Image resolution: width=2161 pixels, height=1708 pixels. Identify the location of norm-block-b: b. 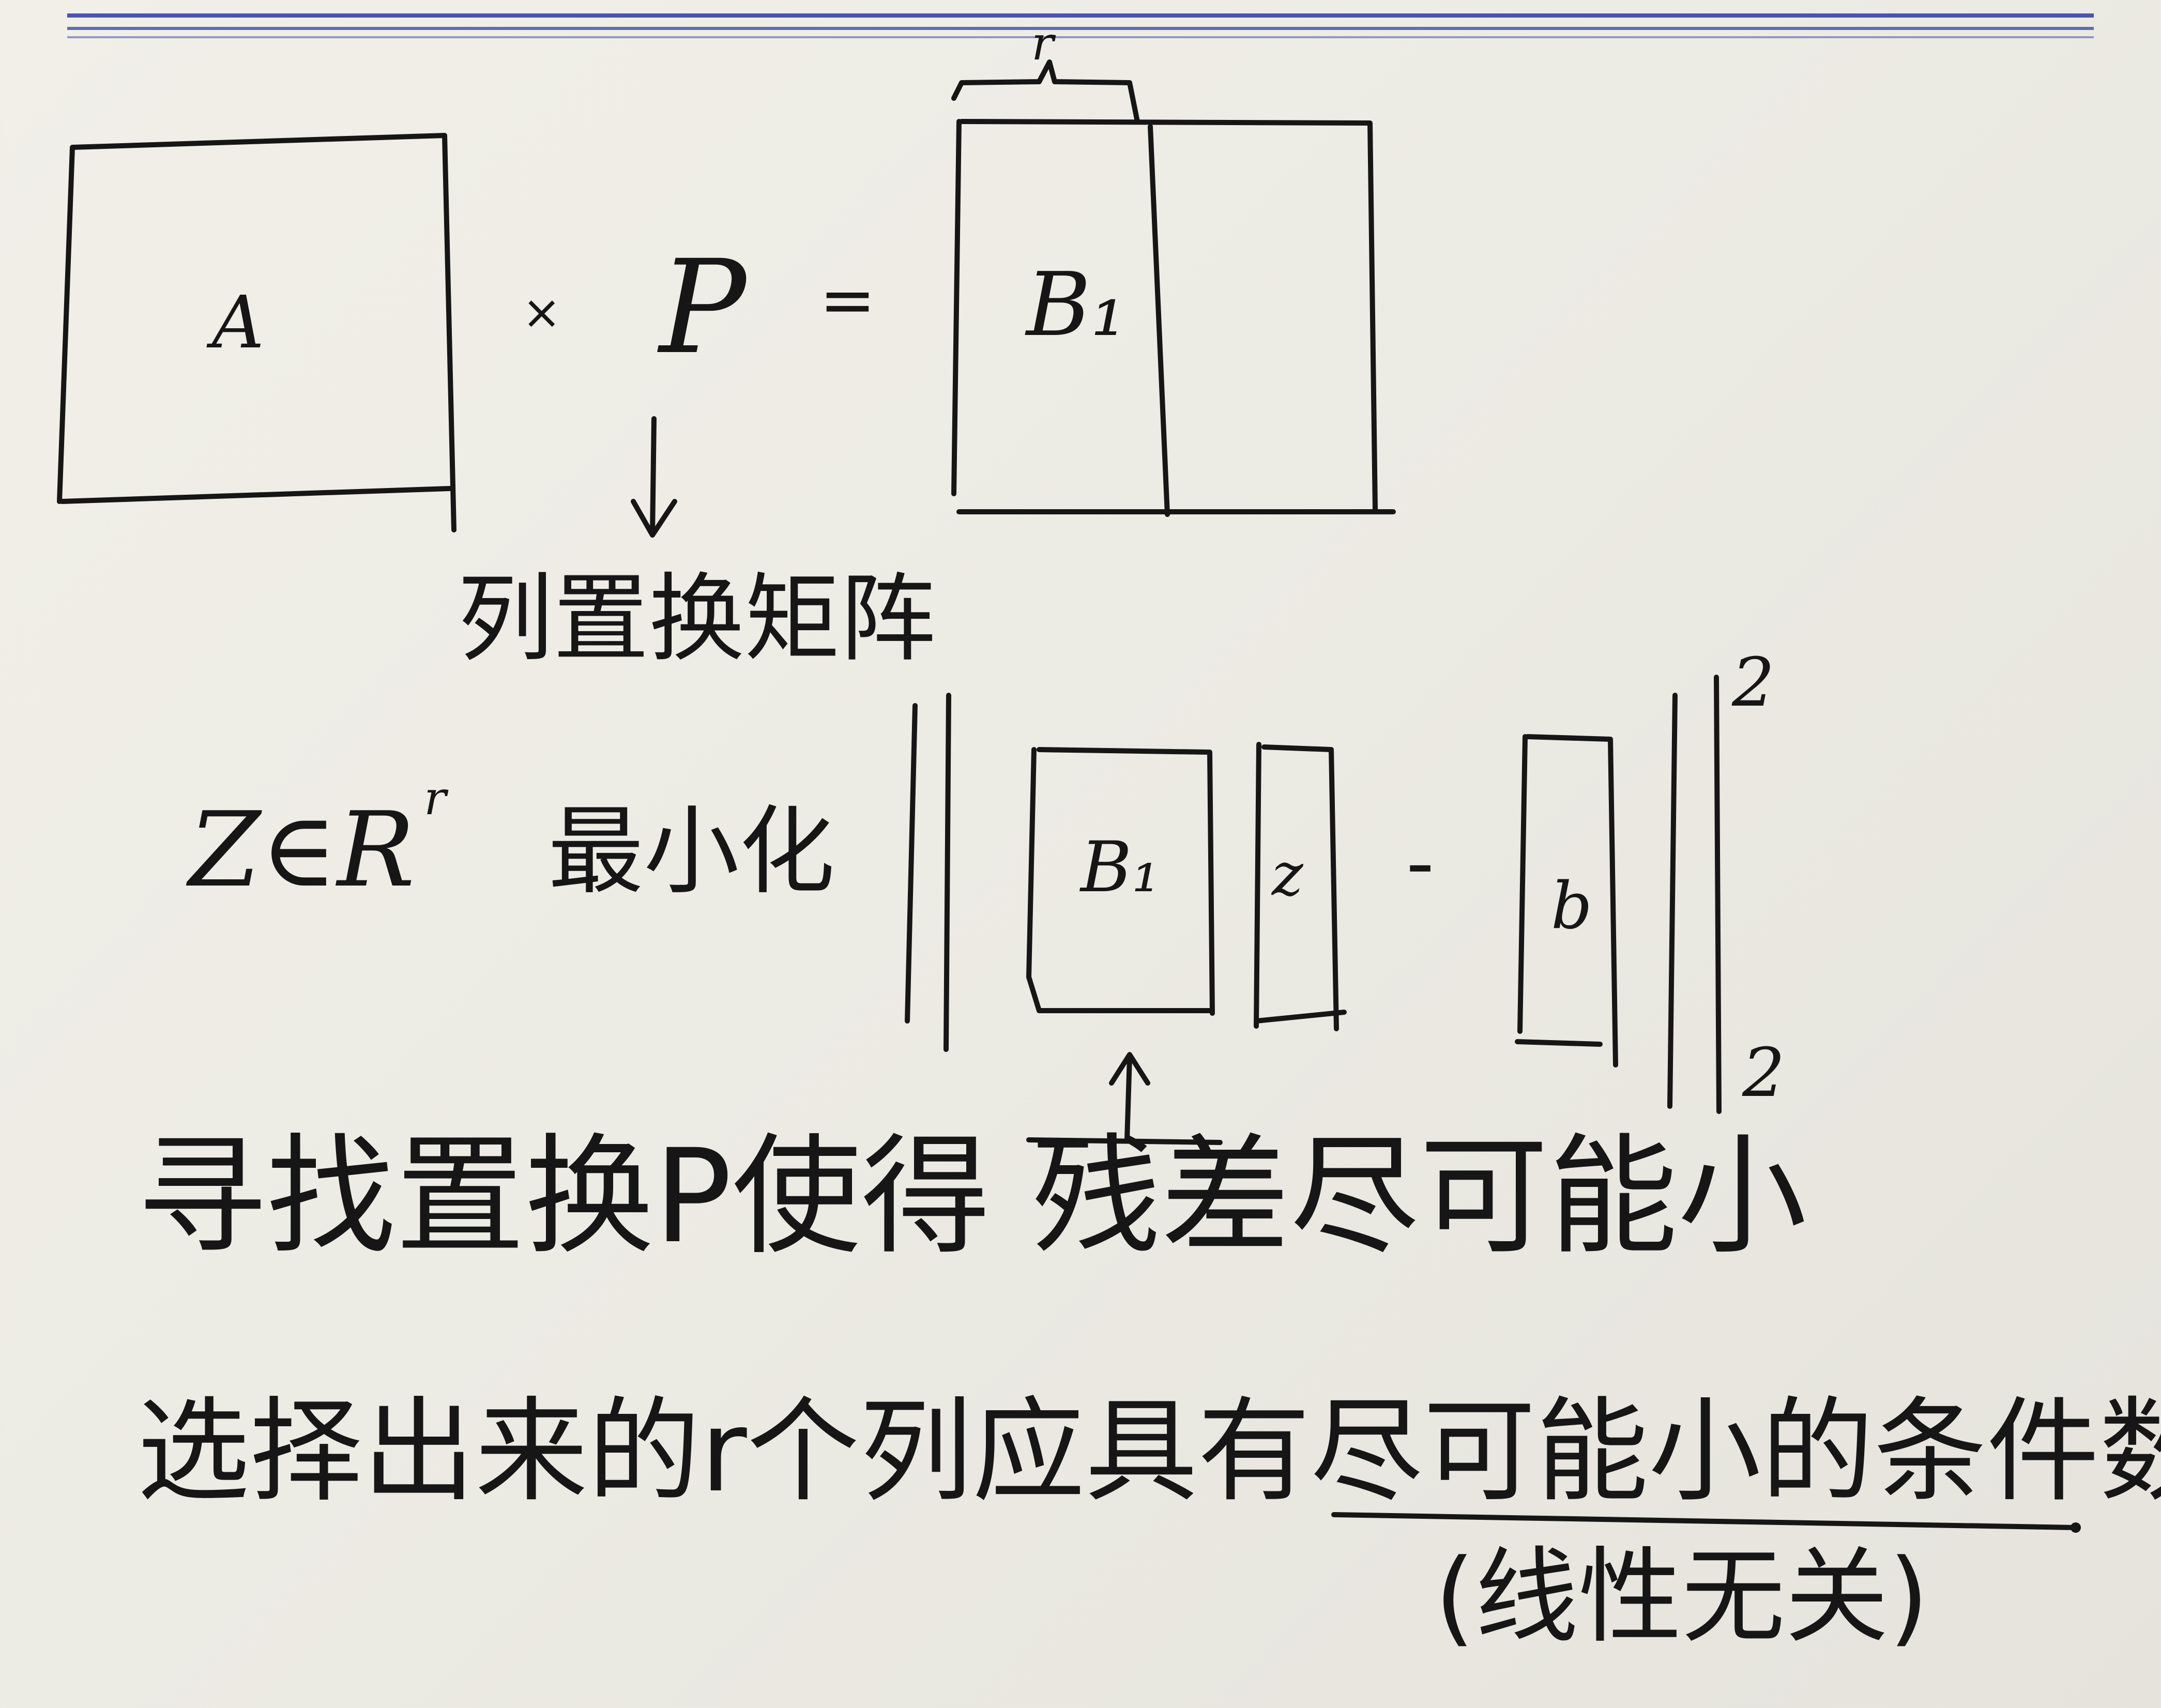
(1572, 905).